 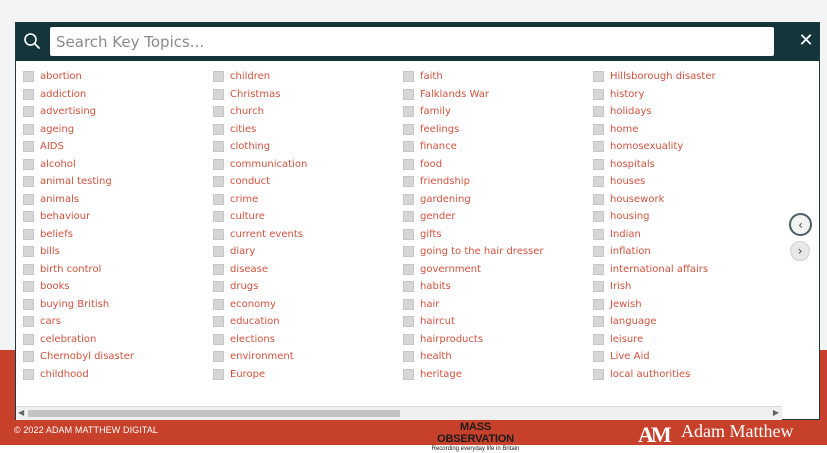 What do you see at coordinates (214, 413) in the screenshot?
I see `scrollbar-thumb` at bounding box center [214, 413].